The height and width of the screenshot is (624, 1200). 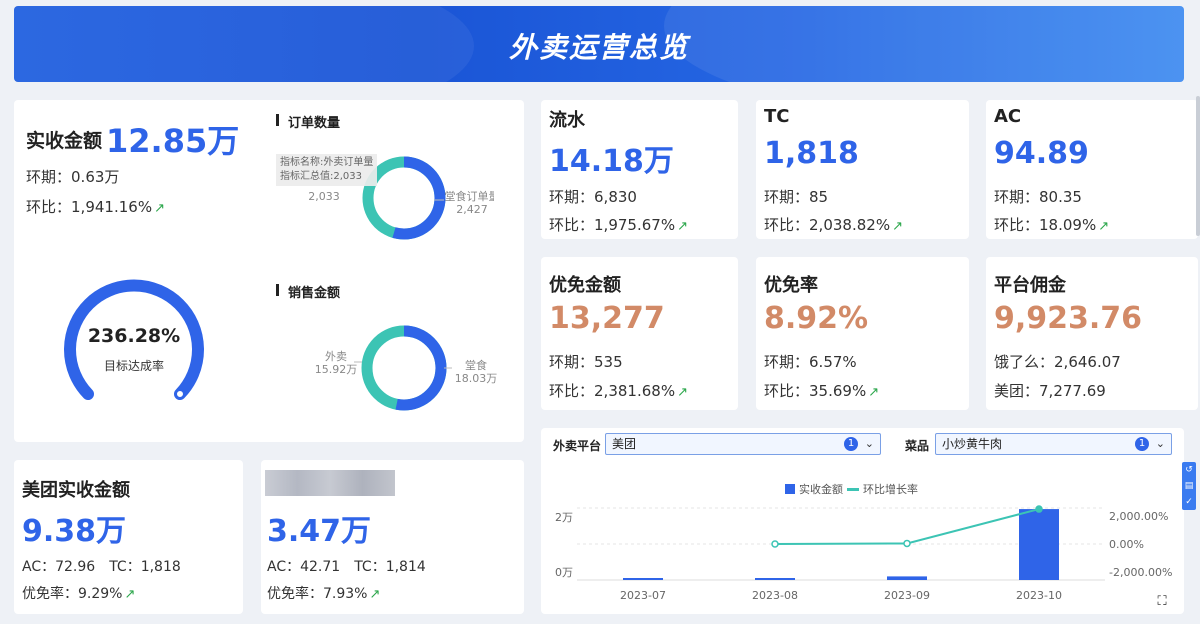 I want to click on kpi-card-flow: 流水 14.18万 环期：6,830 环比：1,975.67% ↗, so click(x=639, y=169).